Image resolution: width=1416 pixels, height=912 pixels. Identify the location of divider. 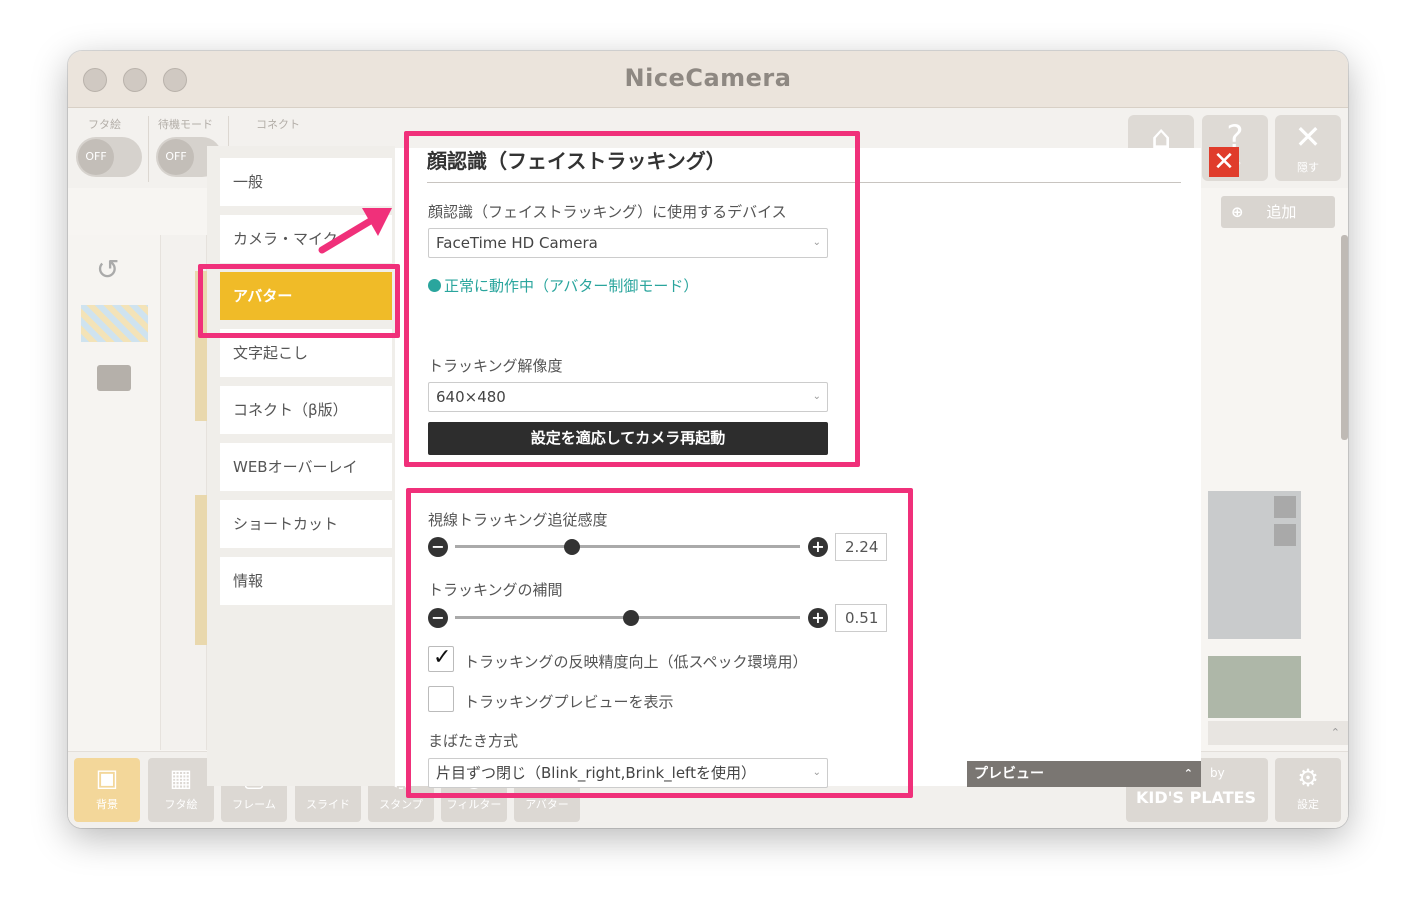
(148, 149).